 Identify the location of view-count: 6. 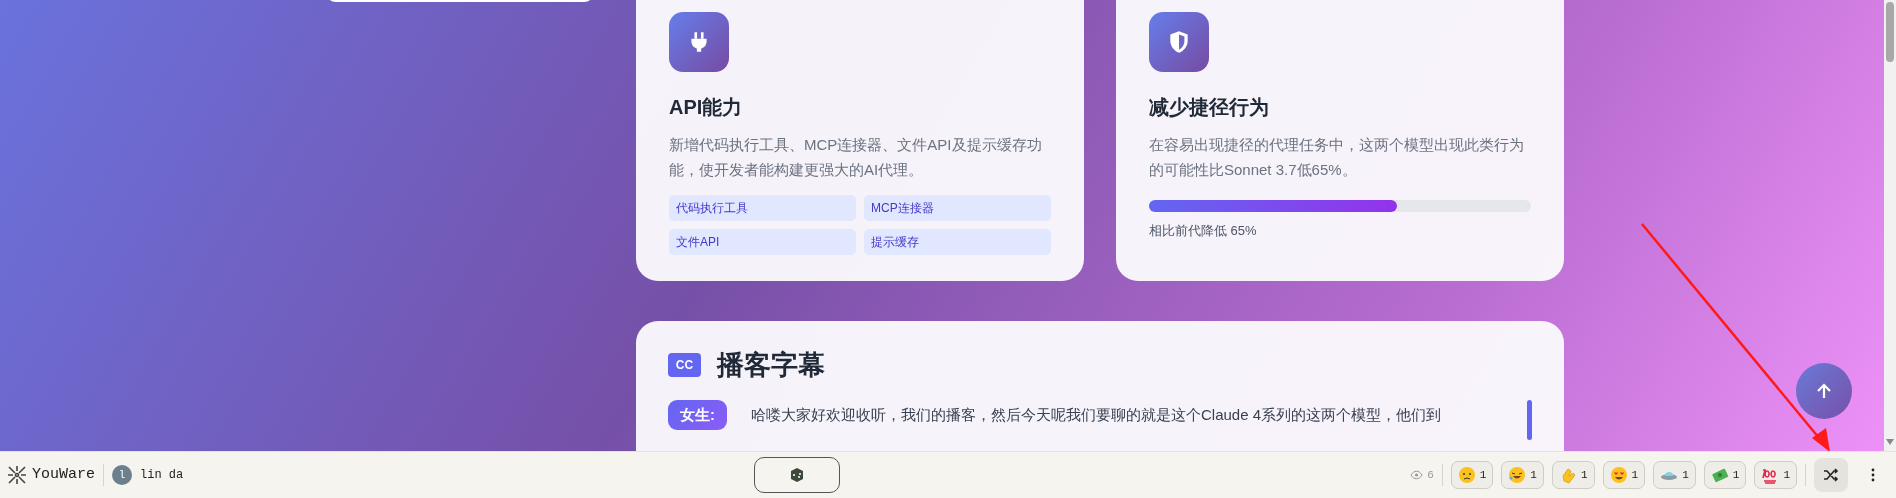
(1430, 475).